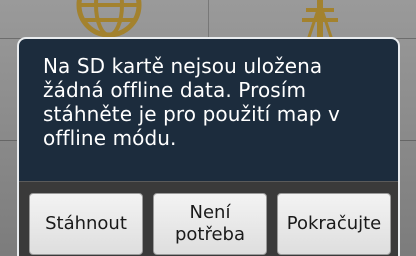  What do you see at coordinates (109, 19) in the screenshot?
I see `globe-icon` at bounding box center [109, 19].